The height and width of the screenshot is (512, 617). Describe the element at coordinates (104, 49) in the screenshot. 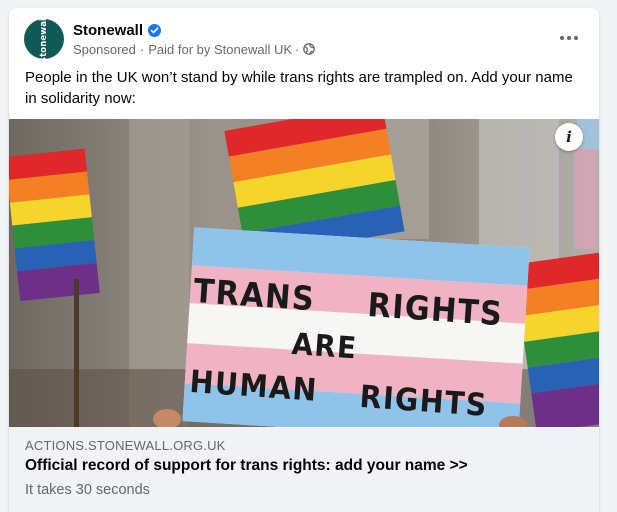

I see `sponsored-label: Sponsored` at that location.